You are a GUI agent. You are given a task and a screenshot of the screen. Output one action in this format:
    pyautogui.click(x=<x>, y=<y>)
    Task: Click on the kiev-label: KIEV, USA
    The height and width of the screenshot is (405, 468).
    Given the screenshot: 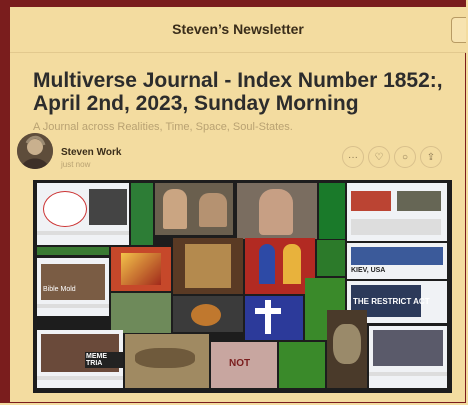 What is the action you would take?
    pyautogui.click(x=368, y=270)
    